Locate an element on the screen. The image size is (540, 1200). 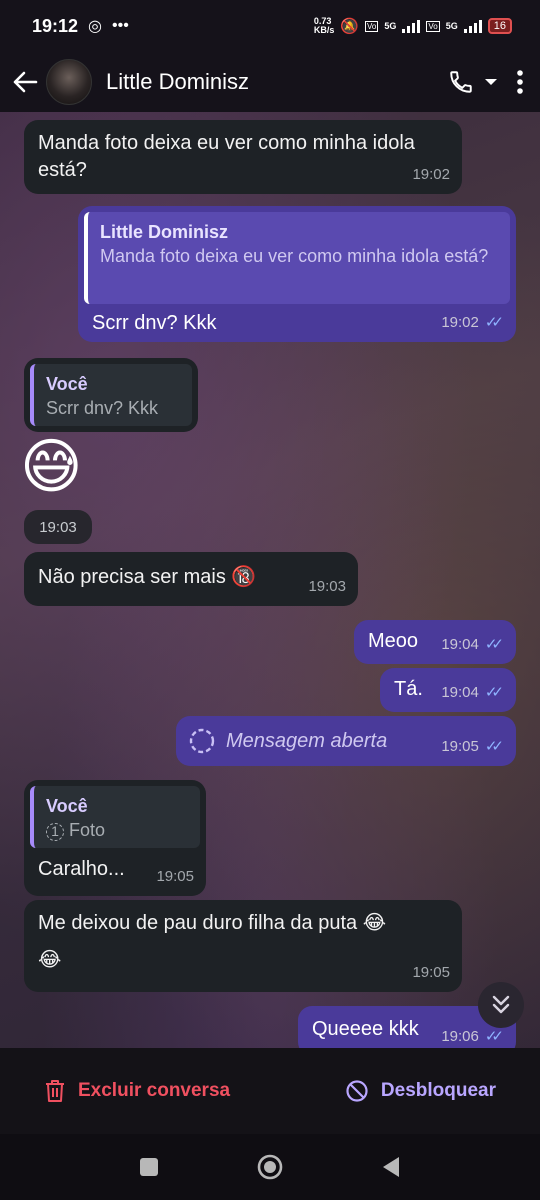
contact-name: Little Dominisz is located at coordinates (177, 82).